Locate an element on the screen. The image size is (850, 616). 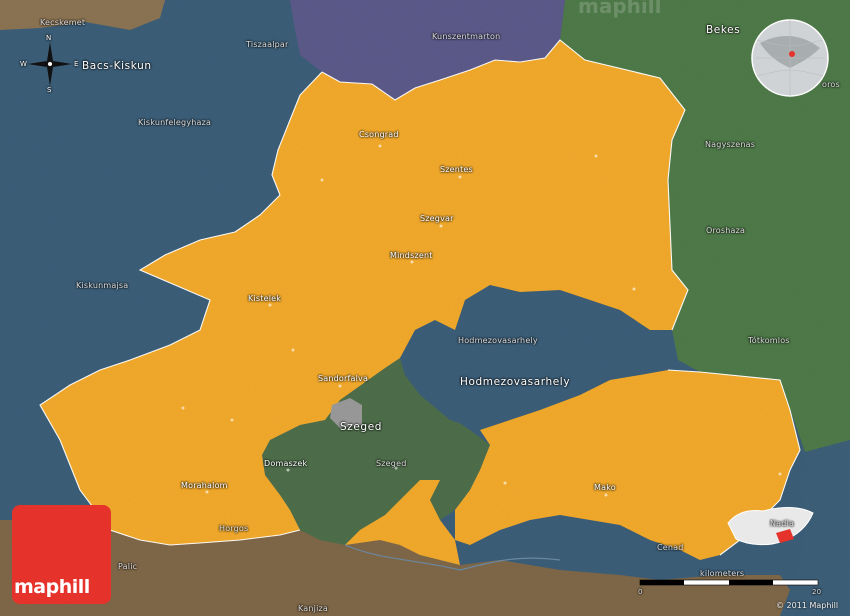
place-label: Nadla is located at coordinates (782, 523).